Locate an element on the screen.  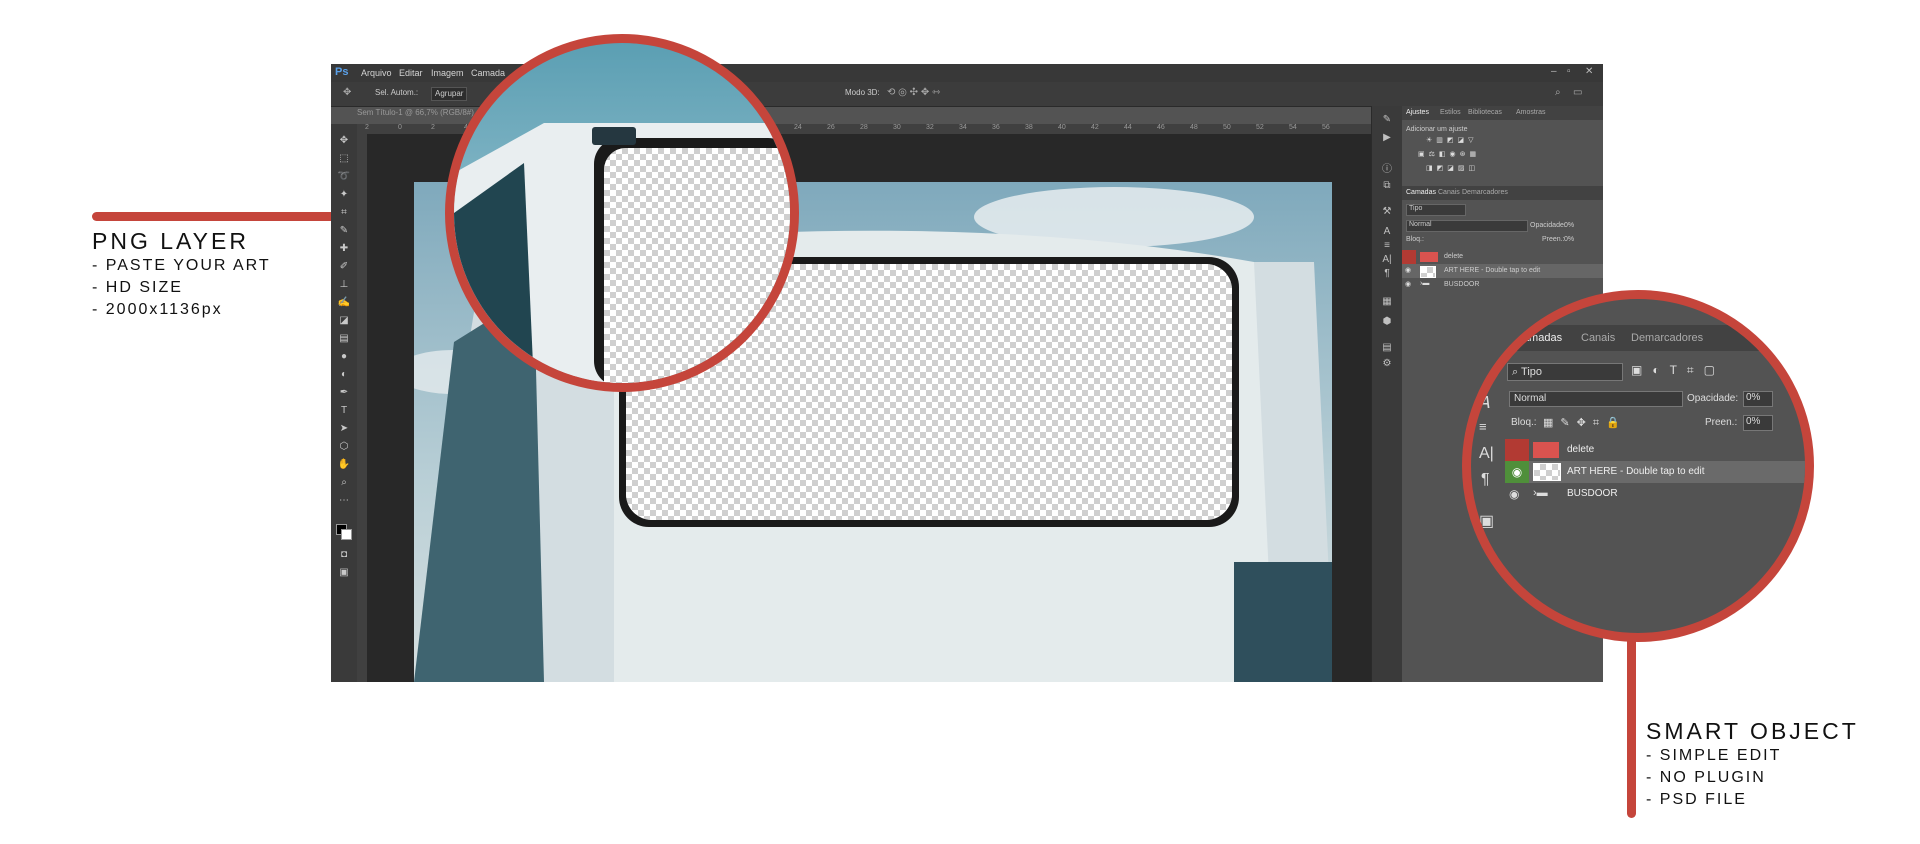
layer-name: delete is located at coordinates (1454, 256).